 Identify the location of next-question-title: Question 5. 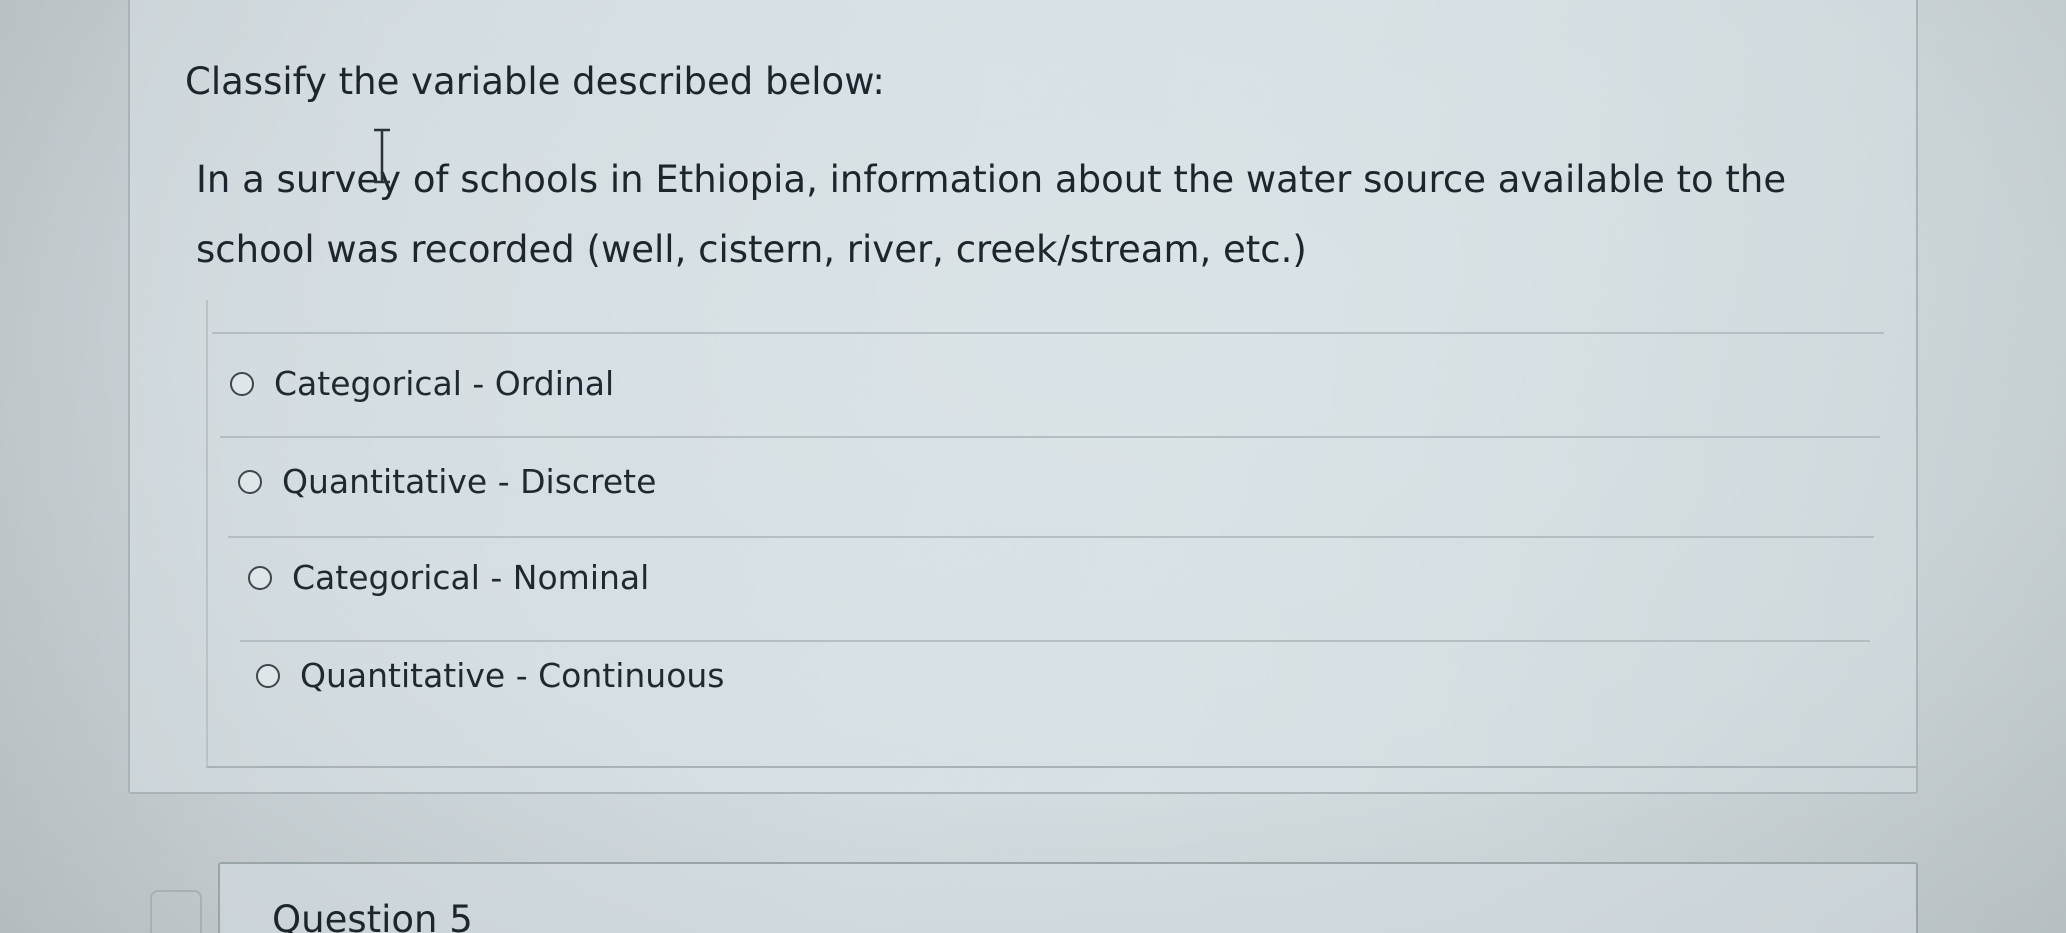
(372, 915).